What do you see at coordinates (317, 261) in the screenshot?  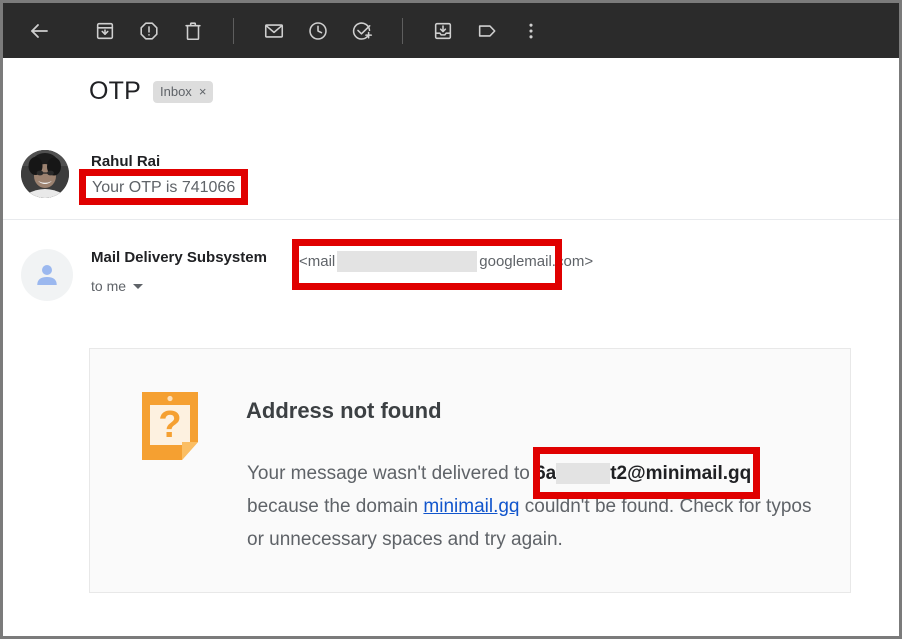 I see `email-prefix: <mail` at bounding box center [317, 261].